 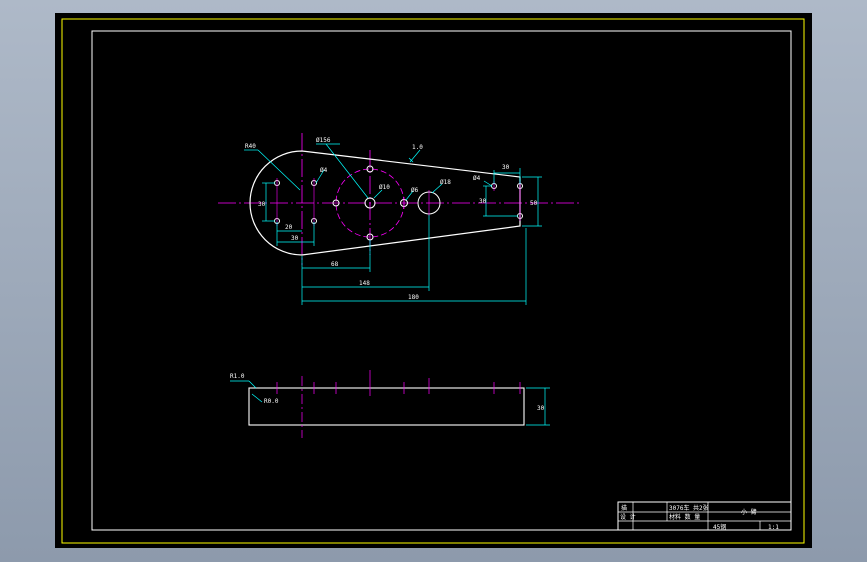 I want to click on title-part-name: 小 臂, so click(x=749, y=512).